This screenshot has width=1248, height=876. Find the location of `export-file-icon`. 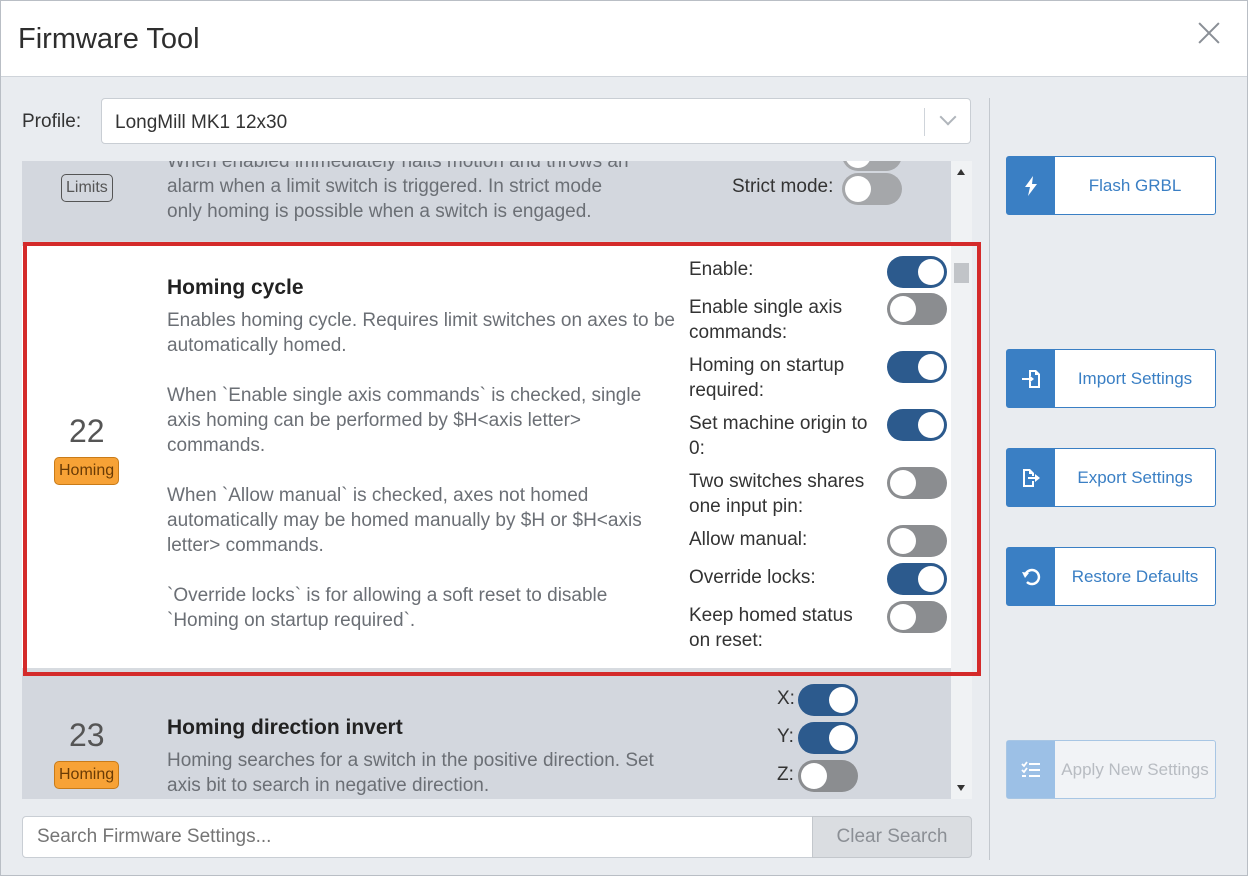

export-file-icon is located at coordinates (1031, 477).